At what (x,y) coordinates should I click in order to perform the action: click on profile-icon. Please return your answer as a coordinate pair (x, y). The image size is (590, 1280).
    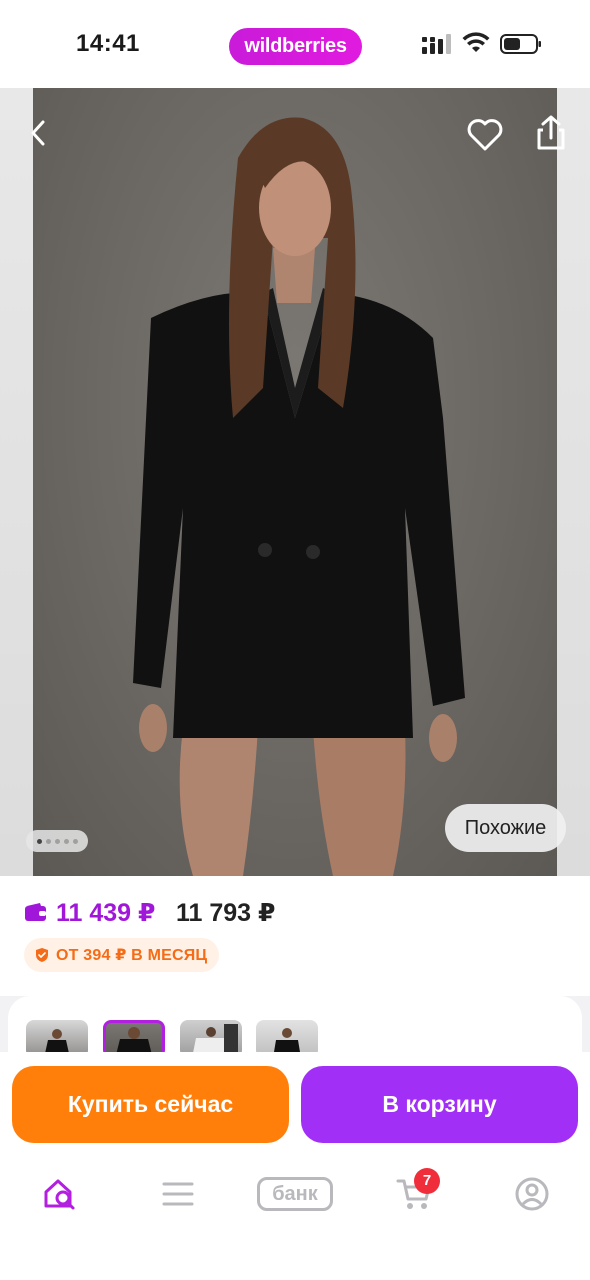
    Looking at the image, I should click on (532, 1194).